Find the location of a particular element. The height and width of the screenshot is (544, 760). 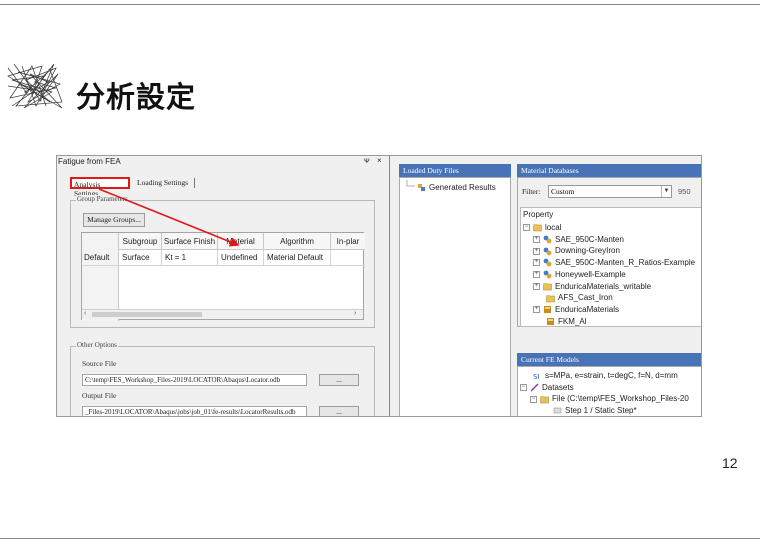

bottom-rule is located at coordinates (380, 538).